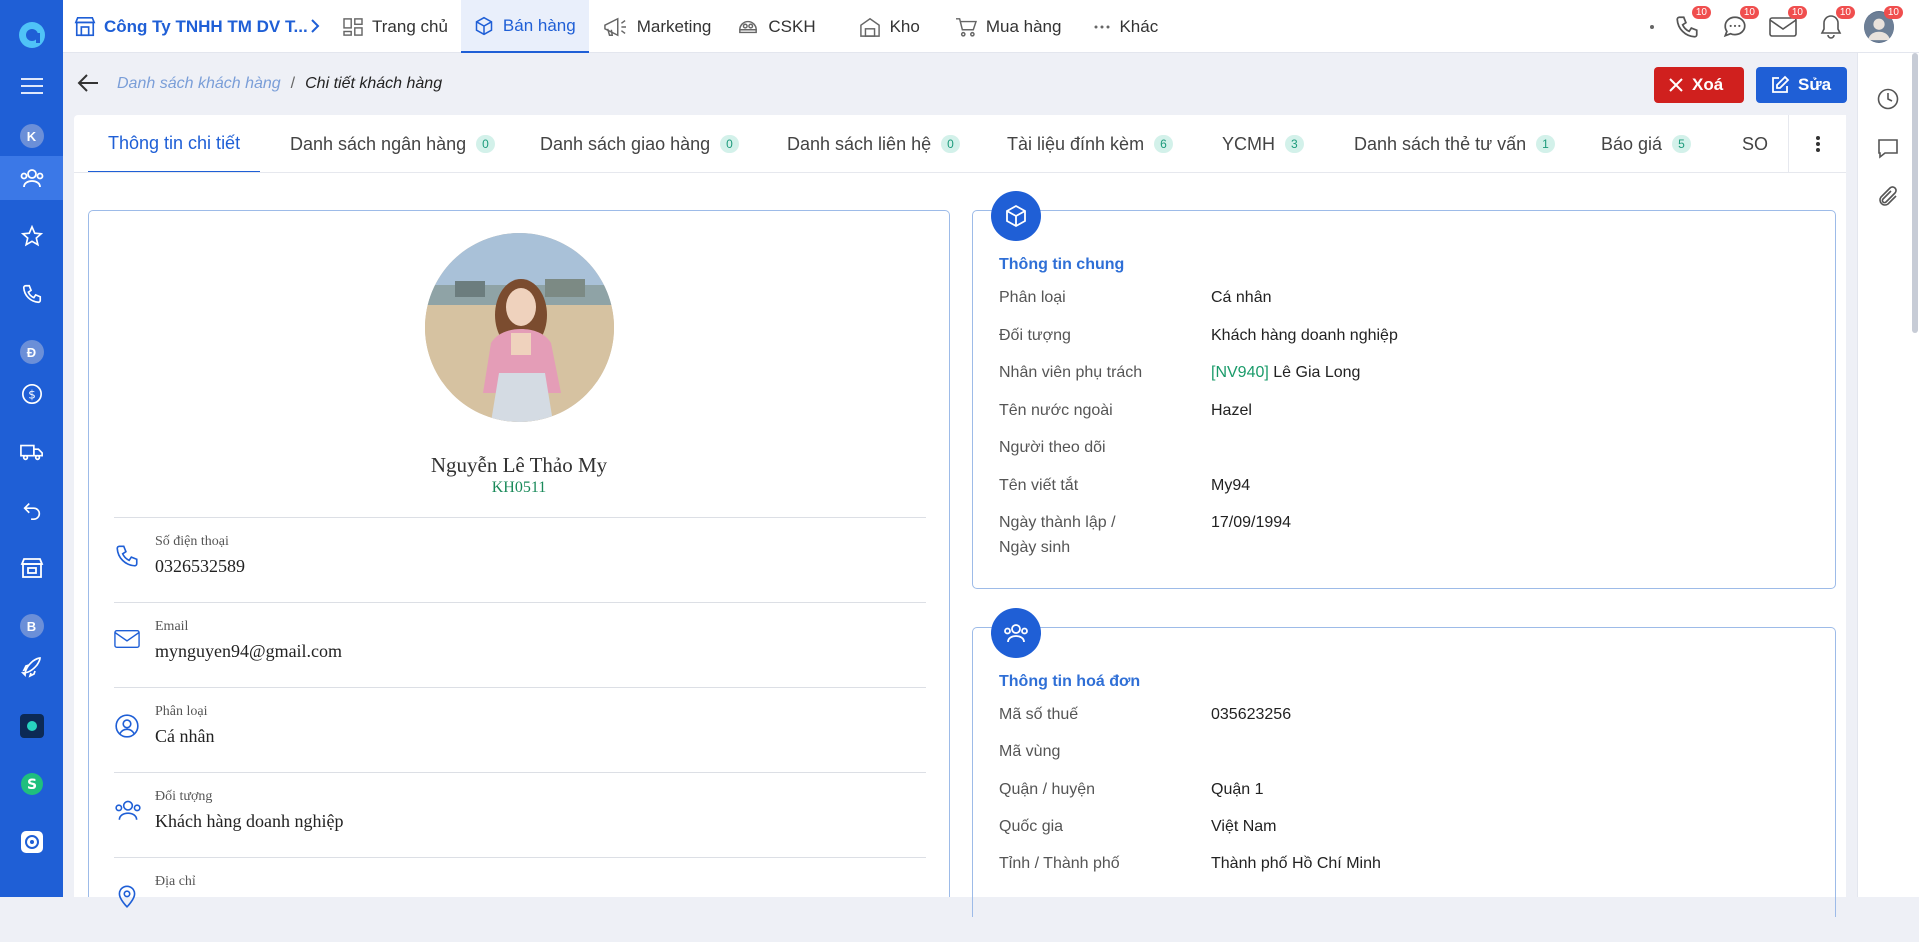 The width and height of the screenshot is (1919, 942). What do you see at coordinates (31, 352) in the screenshot?
I see `sidebar-item-d: Đ` at bounding box center [31, 352].